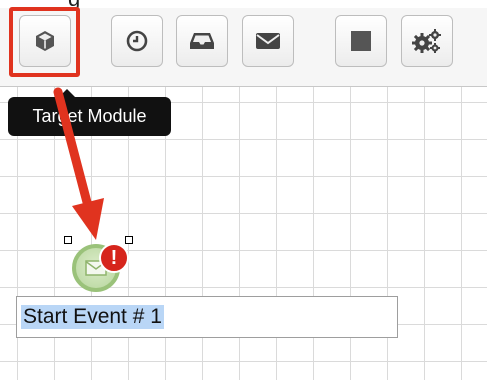 This screenshot has height=380, width=487. What do you see at coordinates (129, 240) in the screenshot?
I see `selection-handle-top-right` at bounding box center [129, 240].